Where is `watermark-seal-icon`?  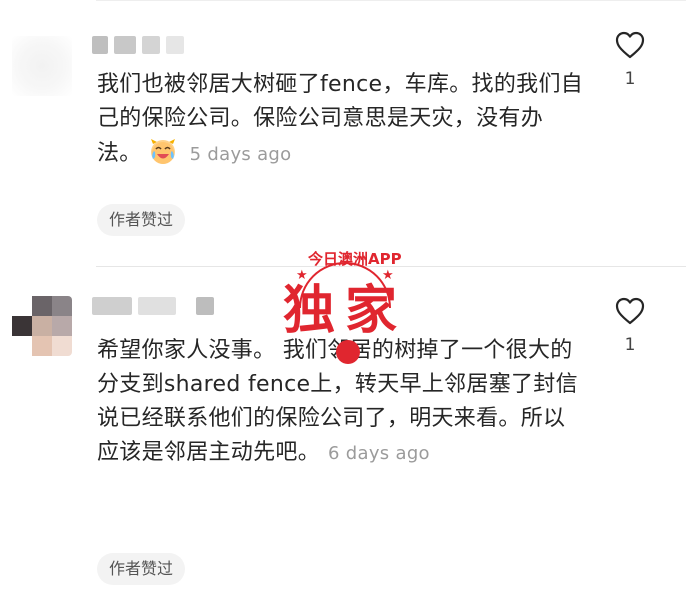
watermark-seal-icon is located at coordinates (348, 352).